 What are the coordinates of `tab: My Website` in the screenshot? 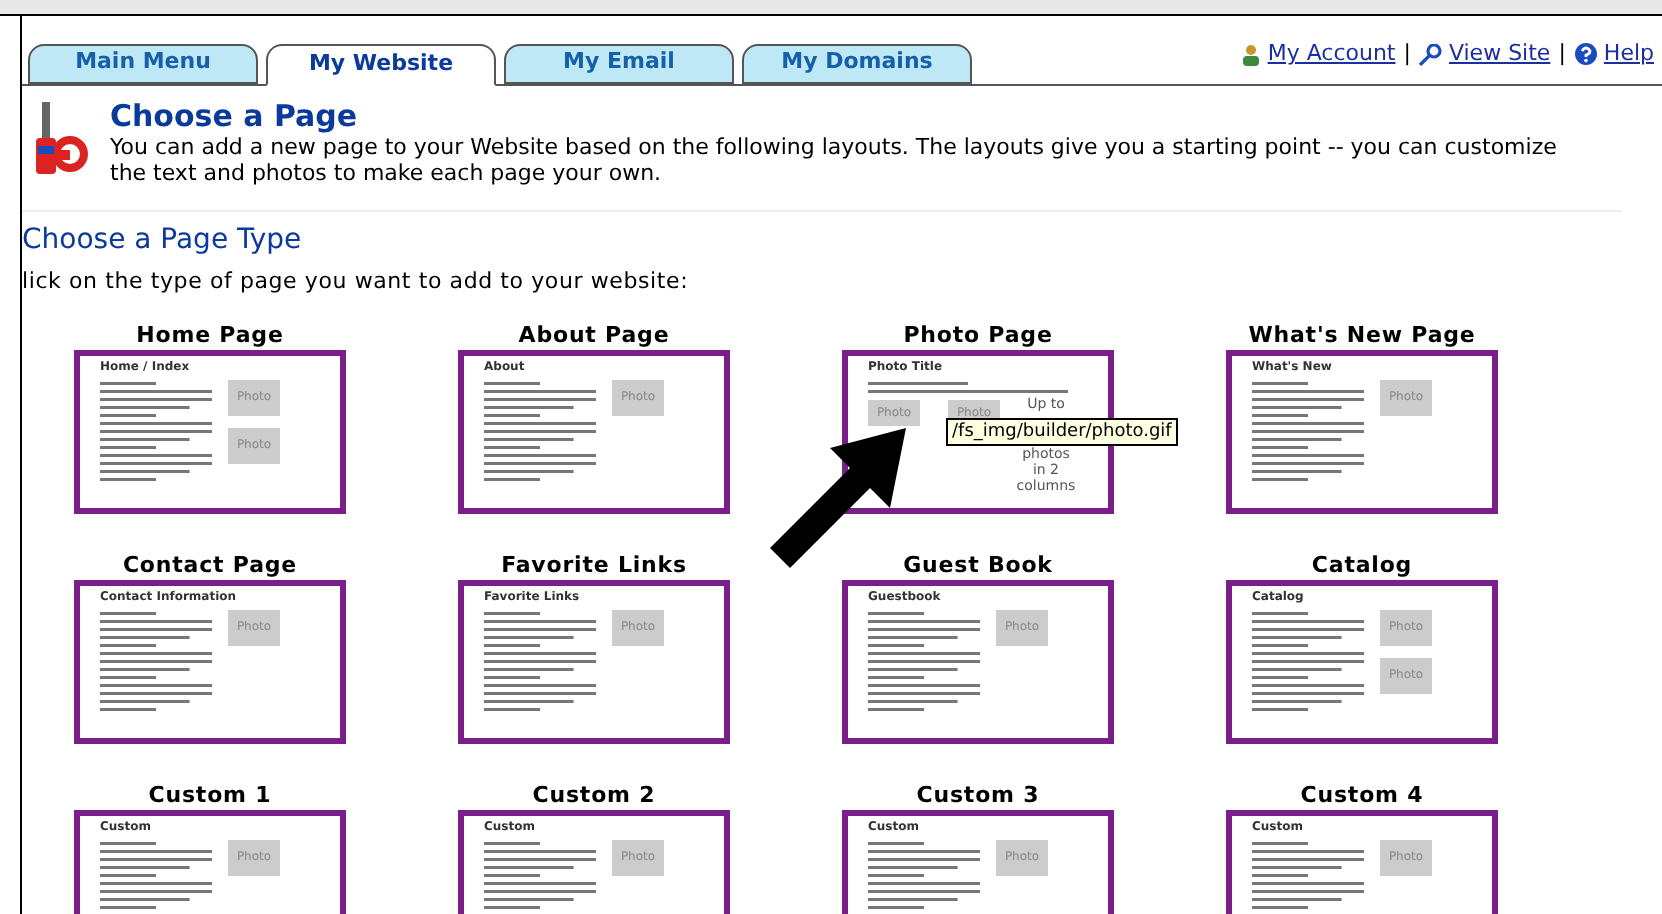 It's located at (381, 64).